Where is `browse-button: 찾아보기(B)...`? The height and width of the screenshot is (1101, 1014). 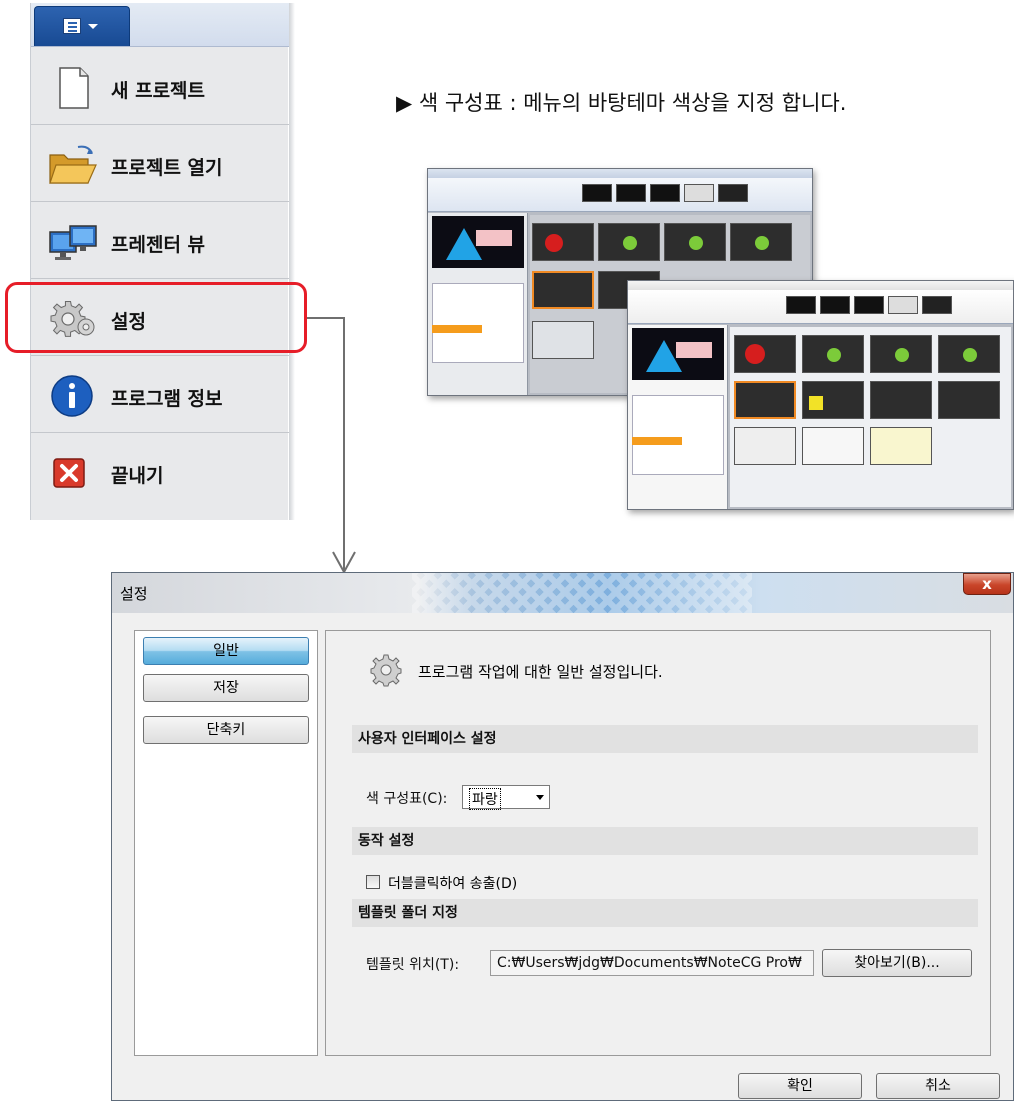 browse-button: 찾아보기(B)... is located at coordinates (897, 963).